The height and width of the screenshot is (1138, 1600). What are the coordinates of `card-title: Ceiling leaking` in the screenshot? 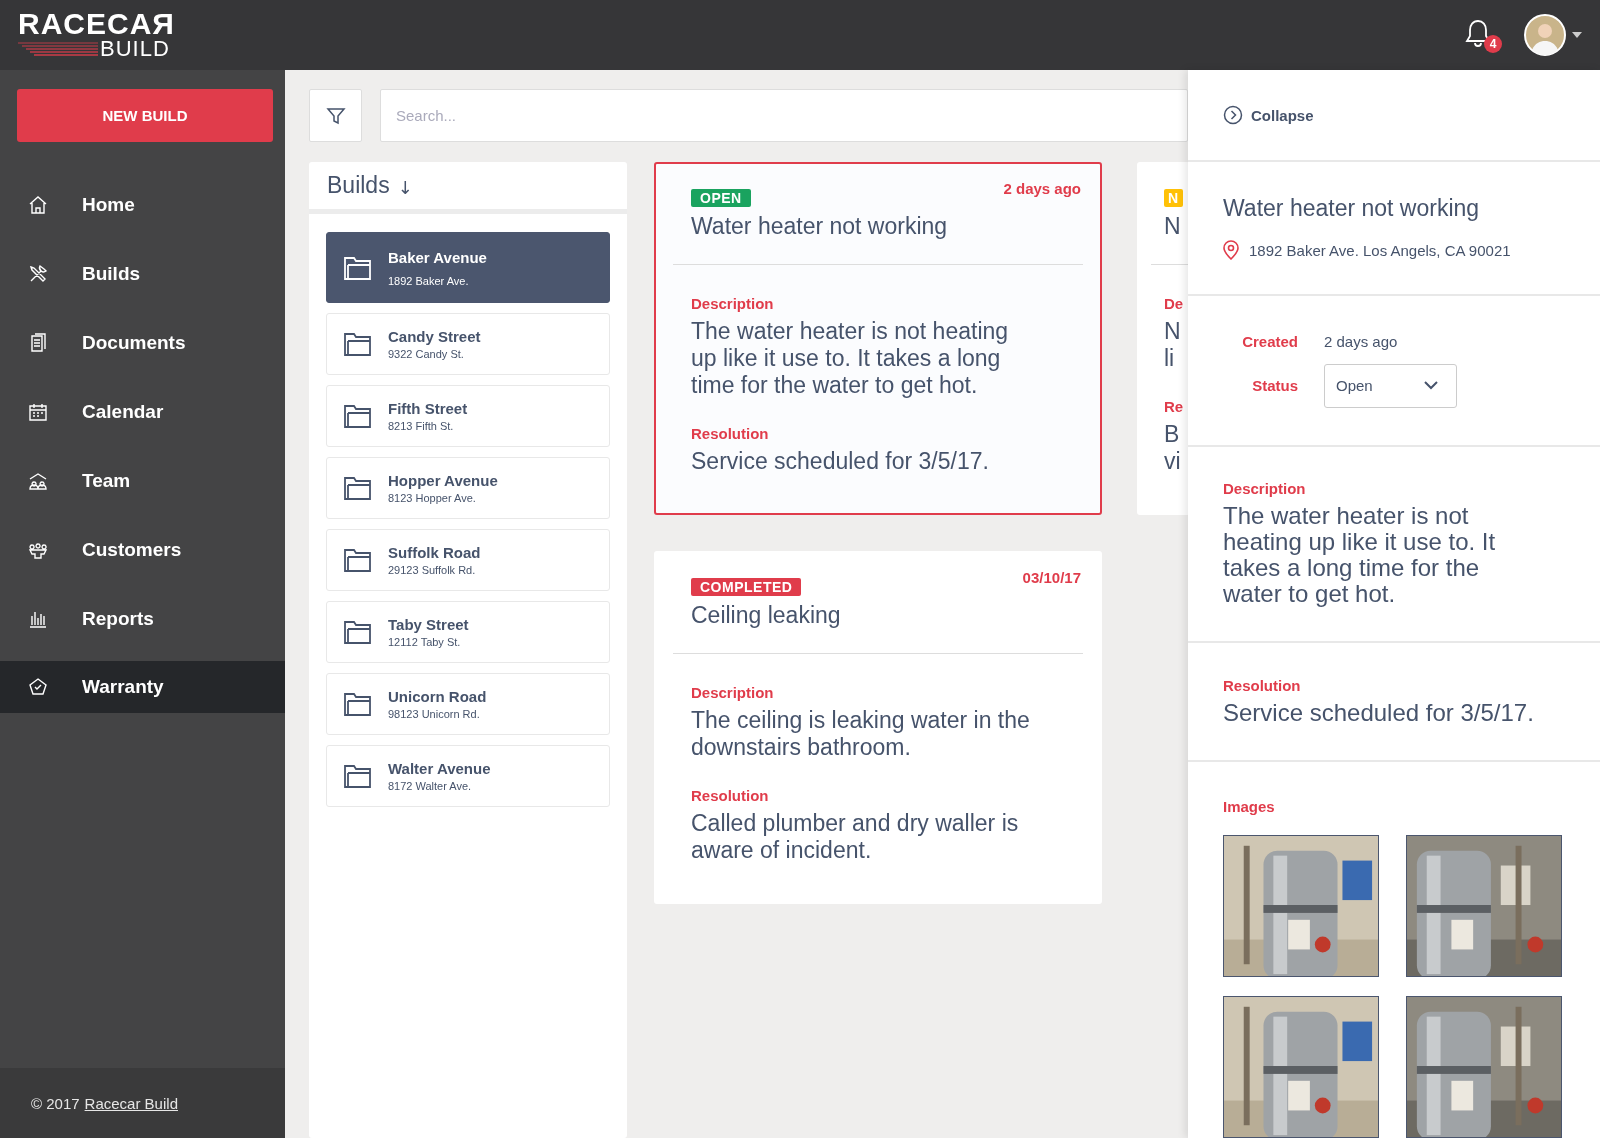 It's located at (766, 615).